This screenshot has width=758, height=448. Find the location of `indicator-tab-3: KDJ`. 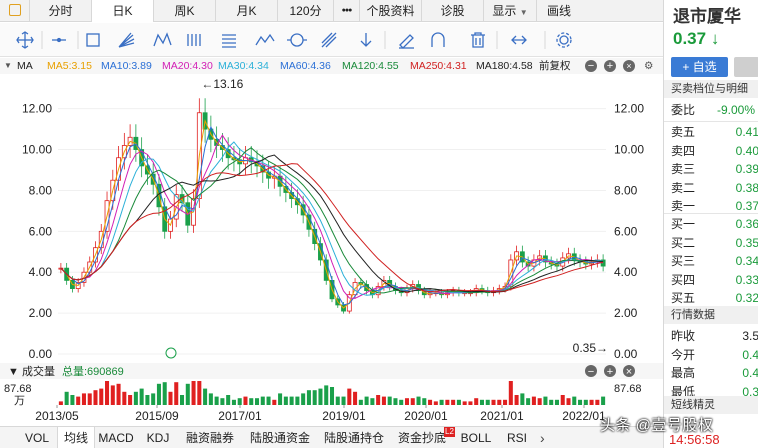

indicator-tab-3: KDJ is located at coordinates (158, 437).